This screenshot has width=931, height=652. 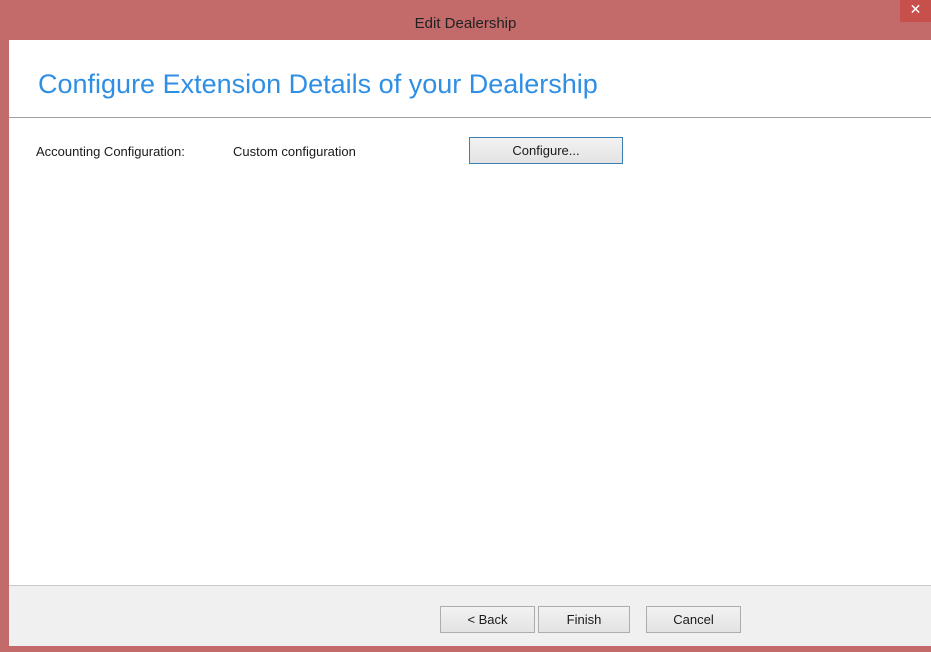 I want to click on accounting-configuration-value: Custom configuration, so click(x=294, y=151).